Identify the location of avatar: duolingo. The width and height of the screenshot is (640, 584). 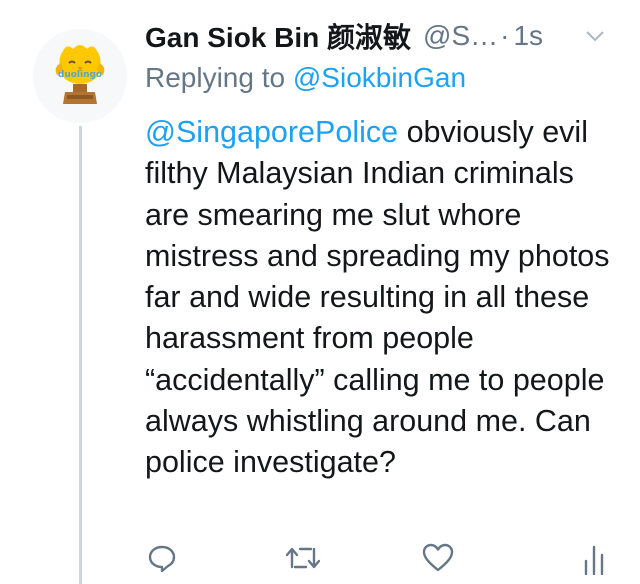
(80, 76).